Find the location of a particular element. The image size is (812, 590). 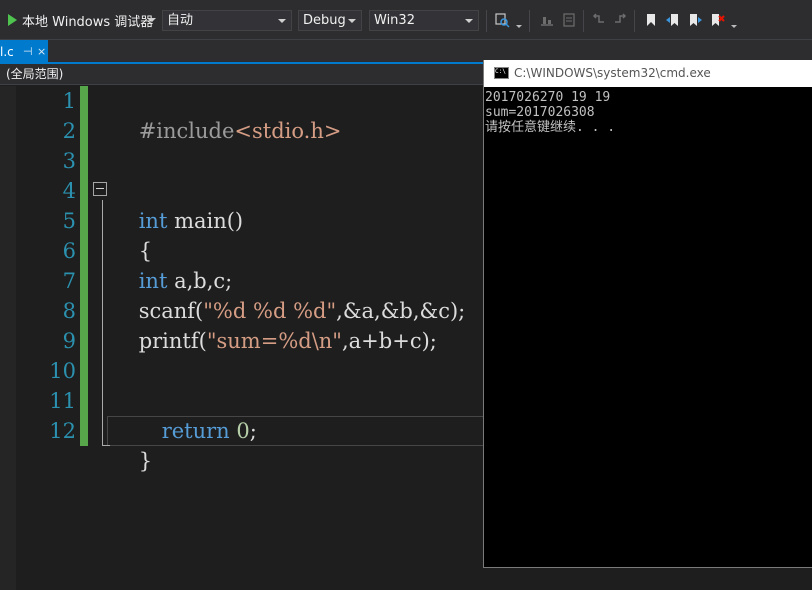

indent-icon is located at coordinates (599, 20).